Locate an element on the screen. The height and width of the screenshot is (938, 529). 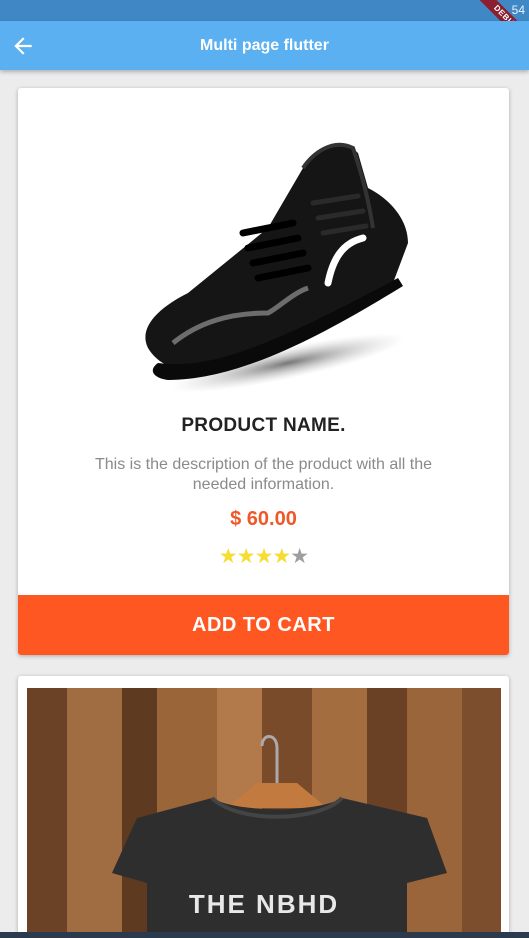
star-filled-icon: ★★★★ is located at coordinates (254, 556).